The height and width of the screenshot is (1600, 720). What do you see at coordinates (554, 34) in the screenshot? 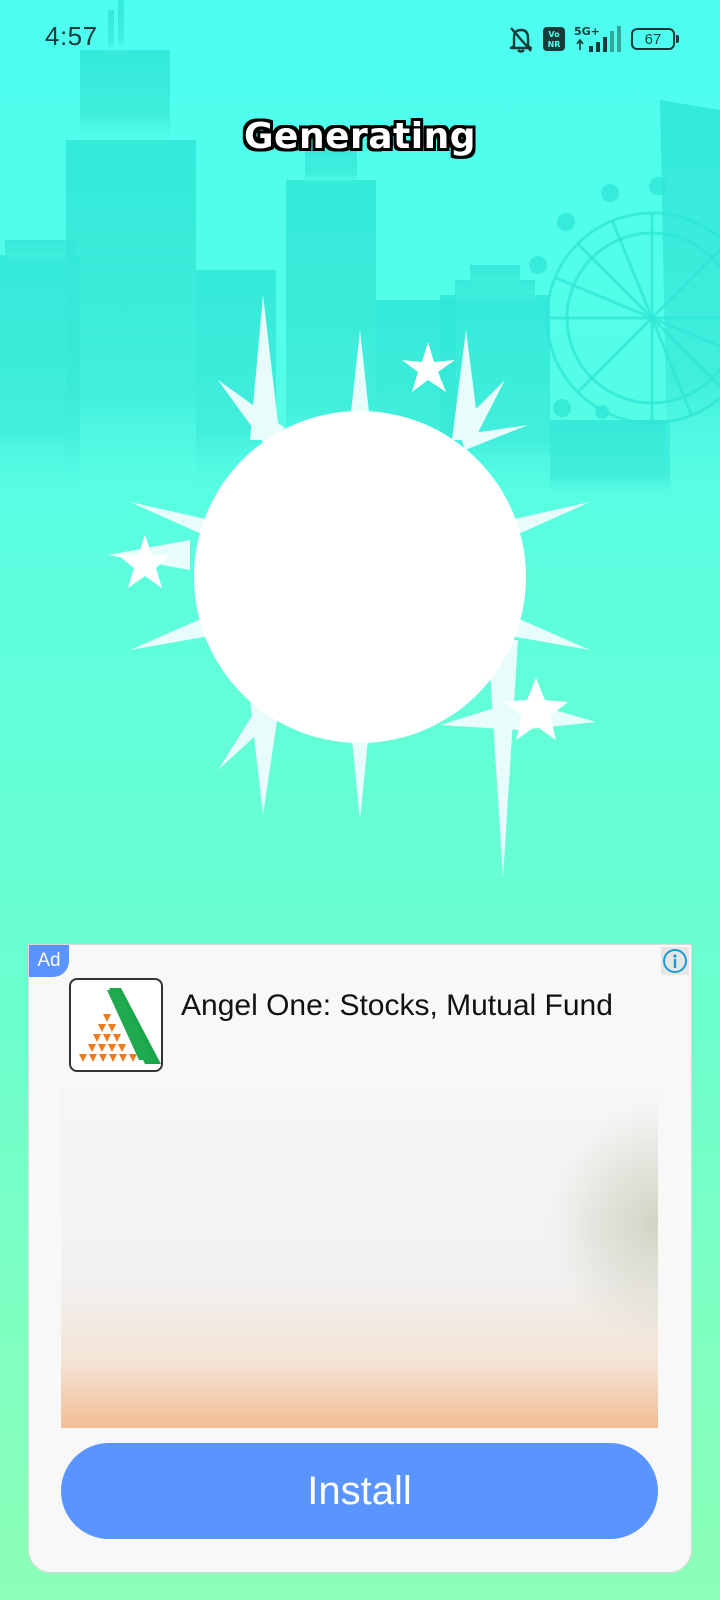
I see `svg-text: Vo` at bounding box center [554, 34].